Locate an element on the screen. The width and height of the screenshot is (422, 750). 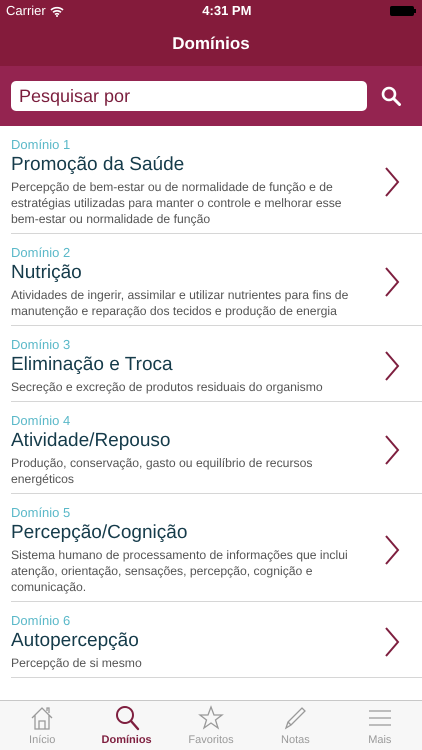
wifi-icon is located at coordinates (57, 11).